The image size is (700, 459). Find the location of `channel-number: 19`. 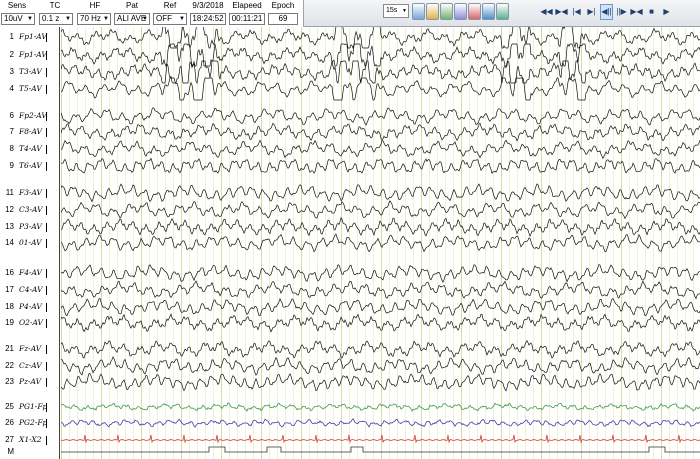

channel-number: 19 is located at coordinates (9, 322).